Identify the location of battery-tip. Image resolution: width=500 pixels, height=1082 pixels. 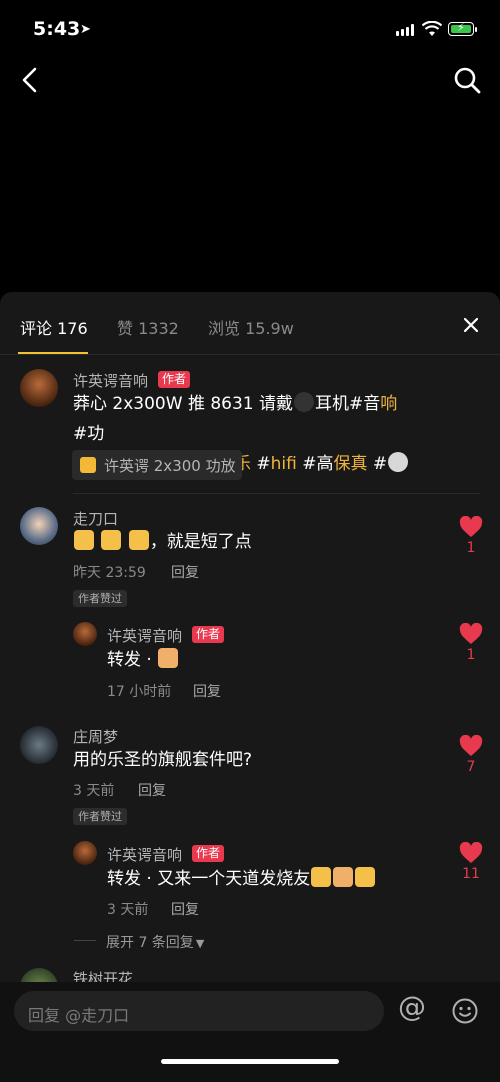
(476, 29).